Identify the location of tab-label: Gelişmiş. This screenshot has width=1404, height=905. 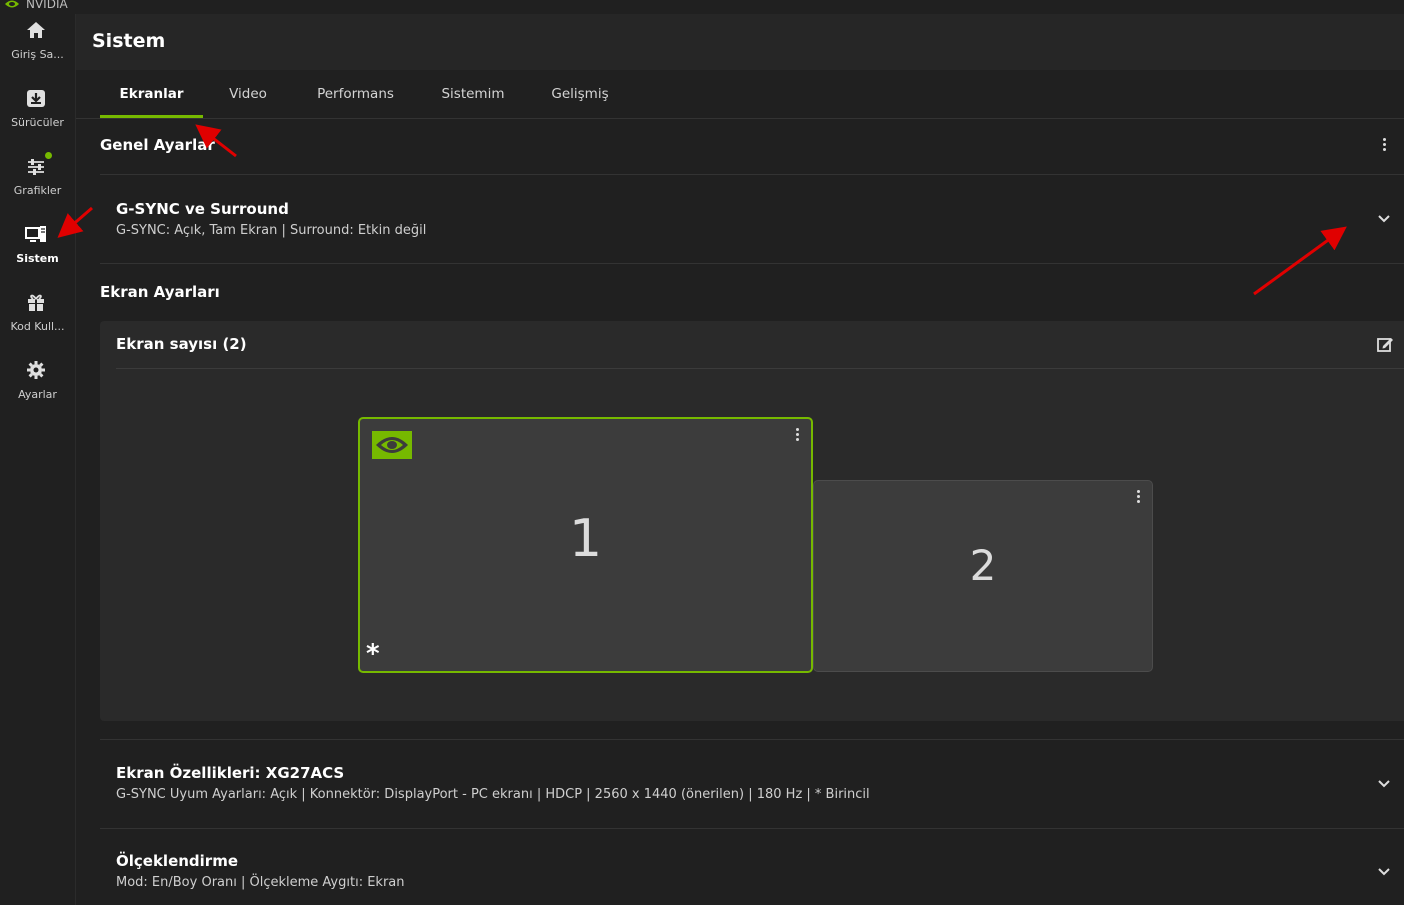
(580, 94).